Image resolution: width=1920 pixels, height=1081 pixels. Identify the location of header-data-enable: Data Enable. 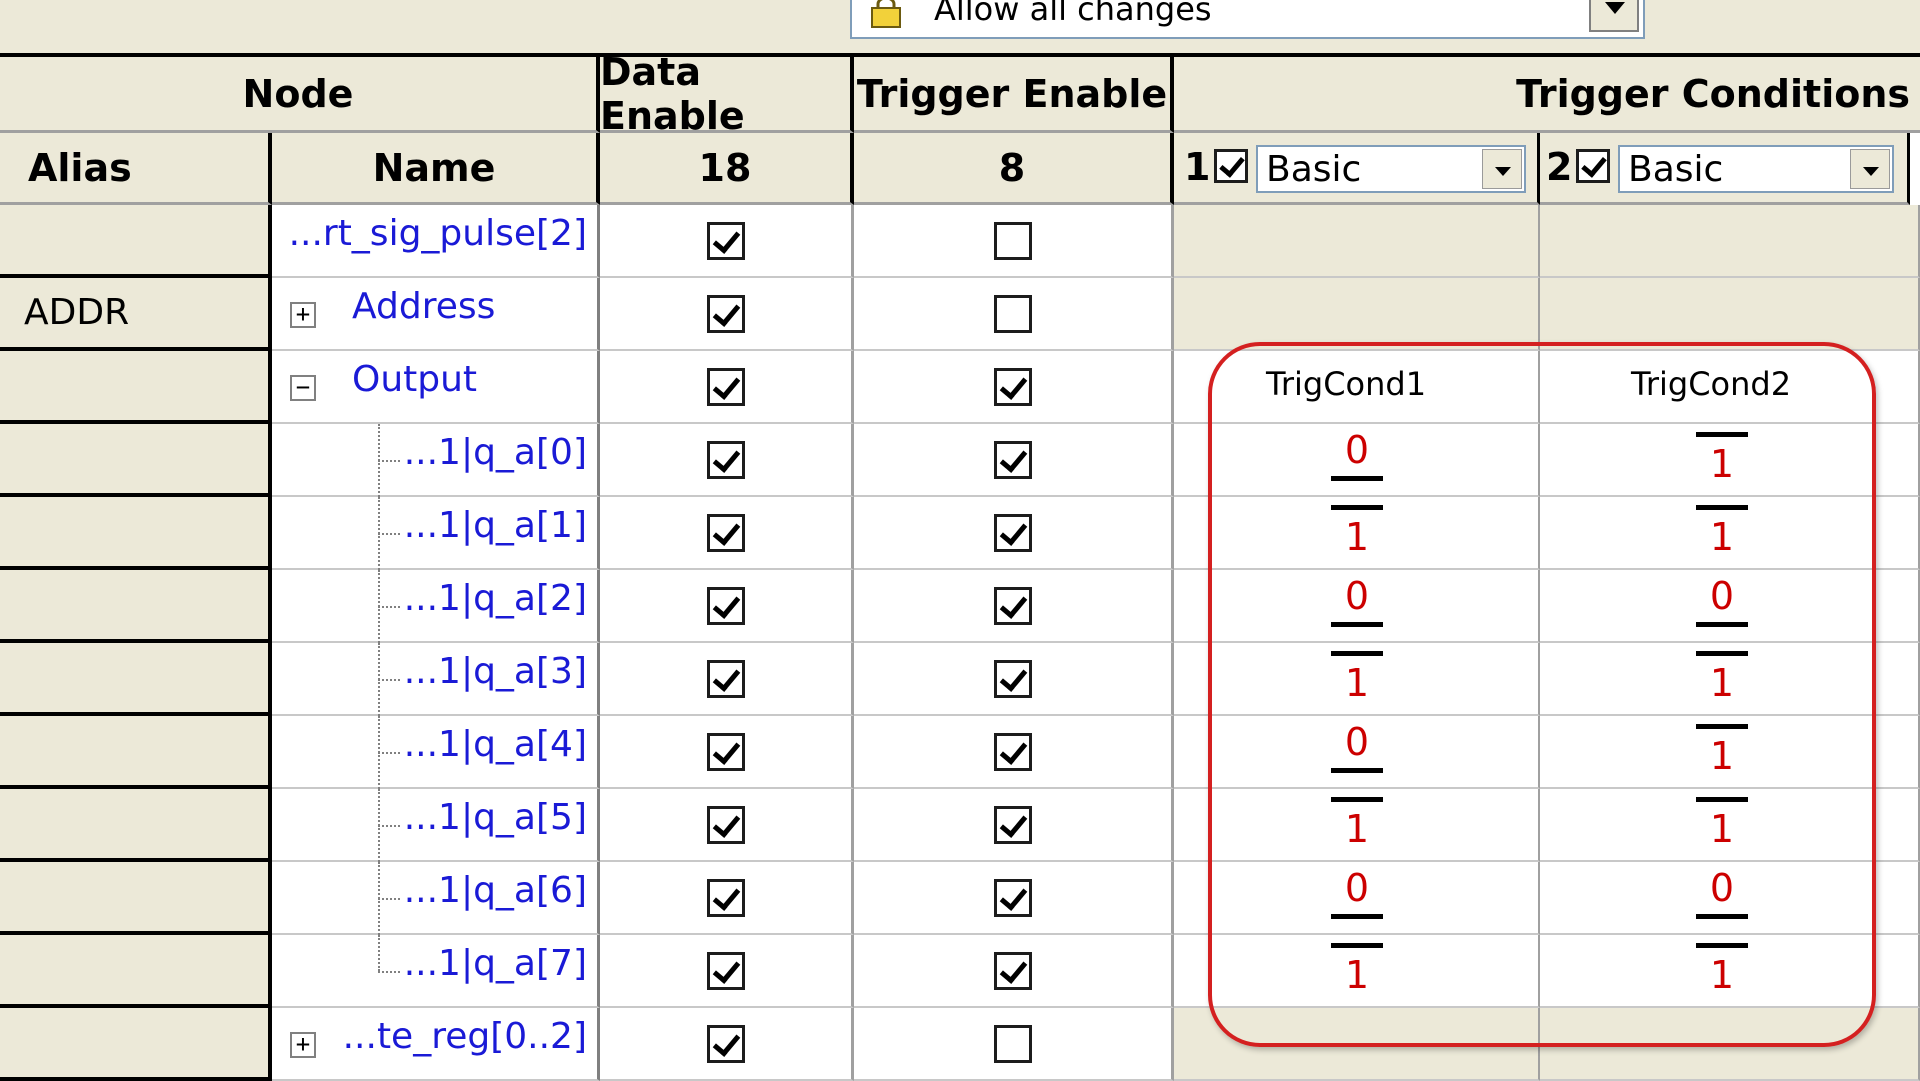
(727, 94).